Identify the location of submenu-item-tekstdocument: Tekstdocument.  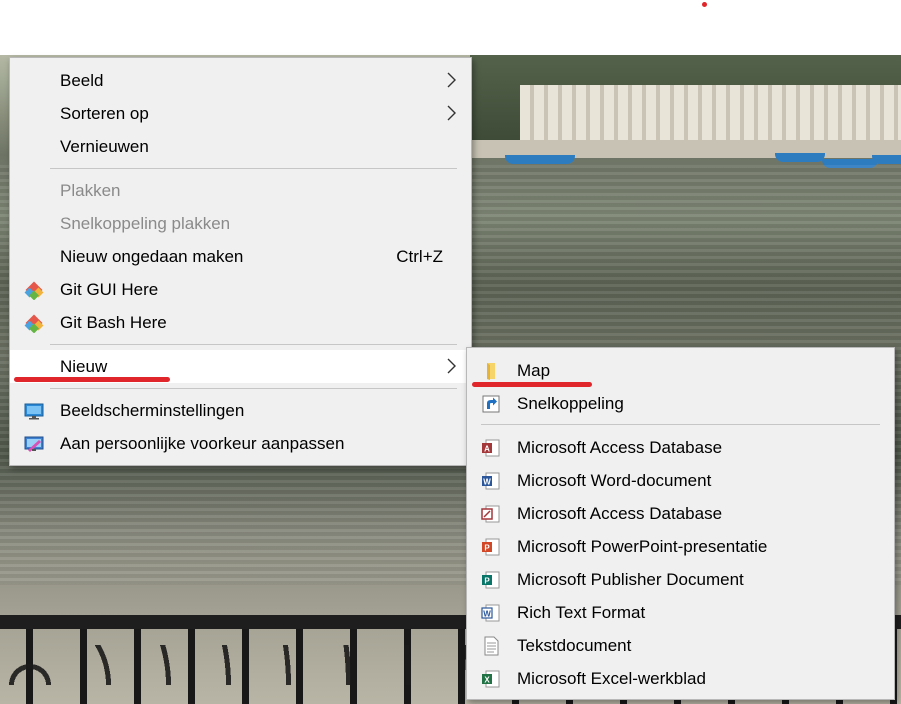
(680, 645).